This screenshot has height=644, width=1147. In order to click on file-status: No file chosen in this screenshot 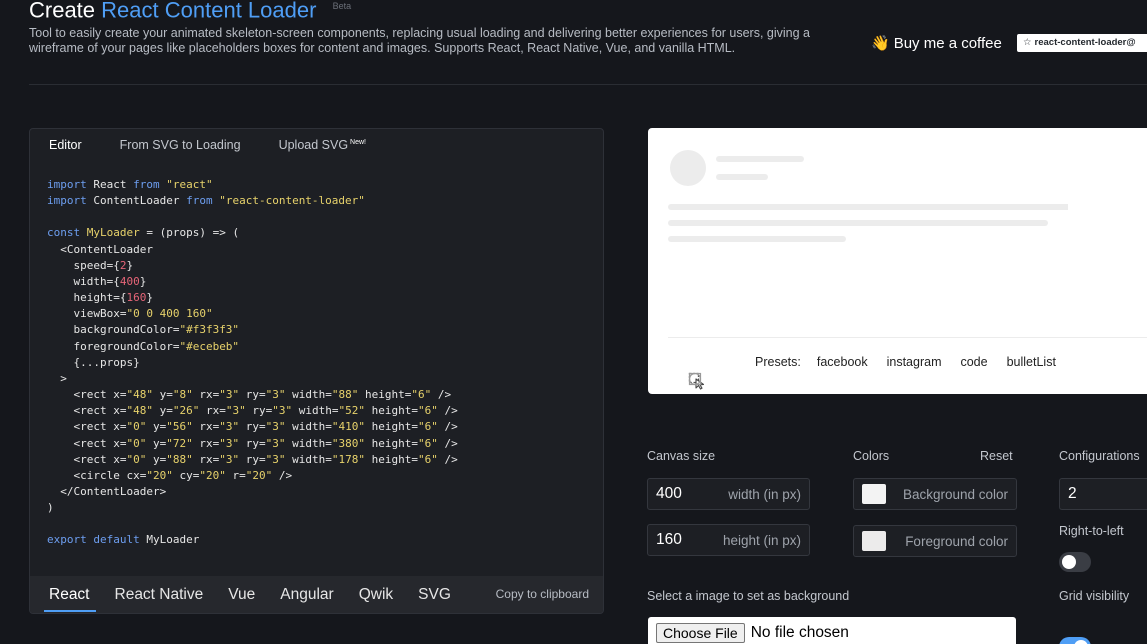, I will do `click(799, 632)`.